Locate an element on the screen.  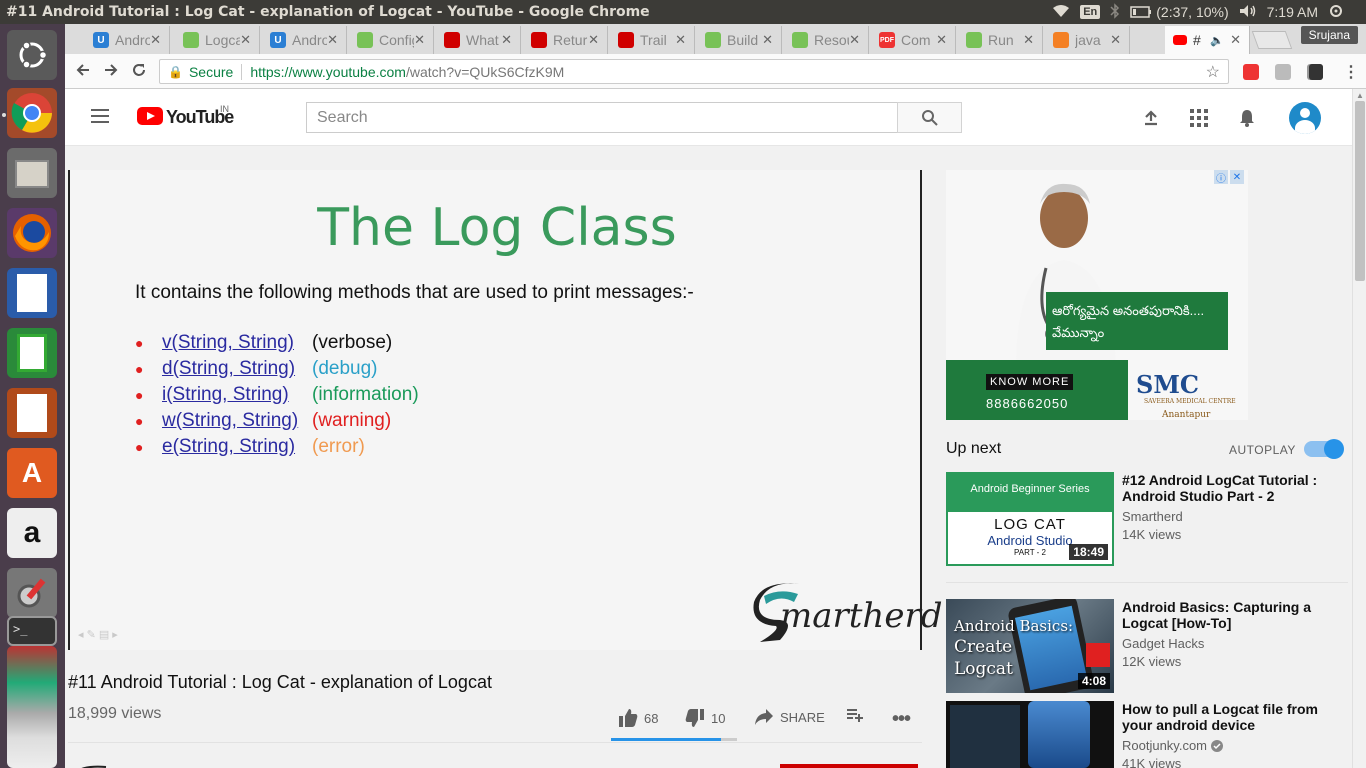
playlist-add-icon is located at coordinates (855, 715).